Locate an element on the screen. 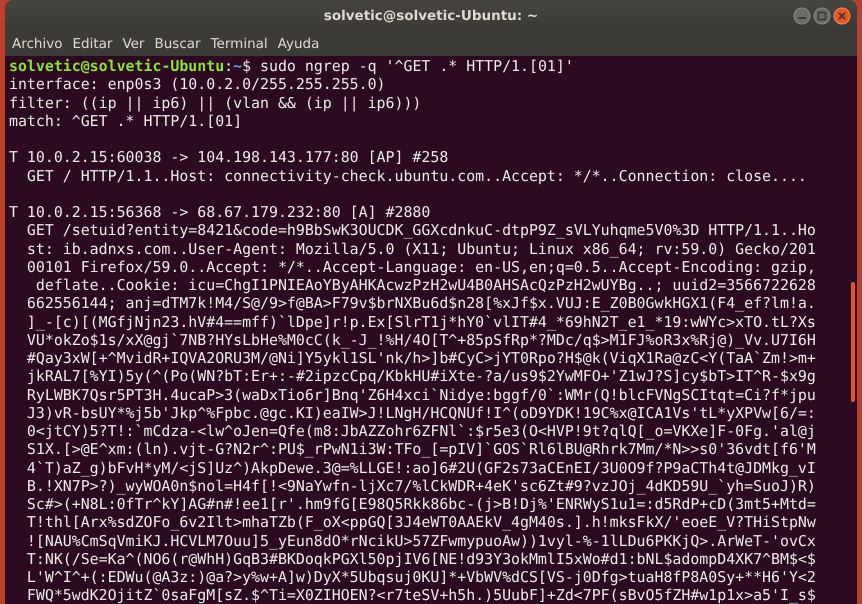 This screenshot has width=862, height=604. maximize-icon is located at coordinates (822, 16).